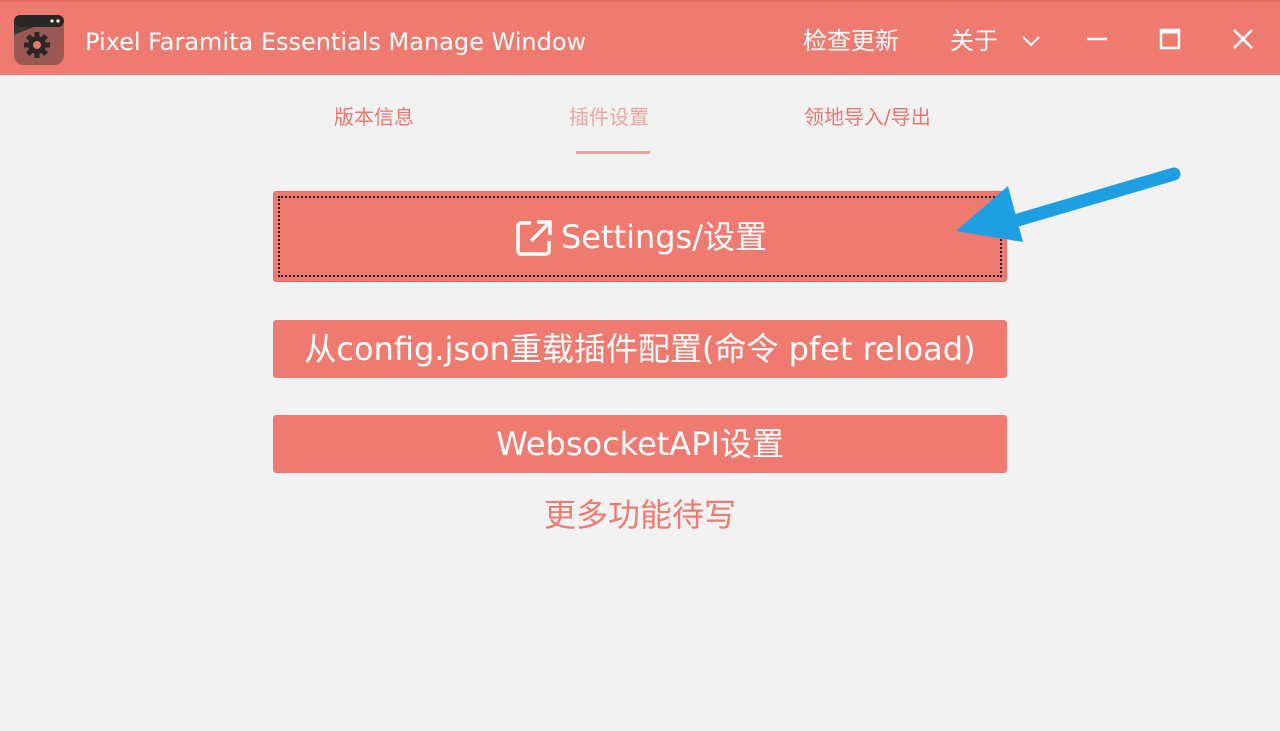 Image resolution: width=1280 pixels, height=731 pixels. What do you see at coordinates (1170, 39) in the screenshot?
I see `maximize-icon` at bounding box center [1170, 39].